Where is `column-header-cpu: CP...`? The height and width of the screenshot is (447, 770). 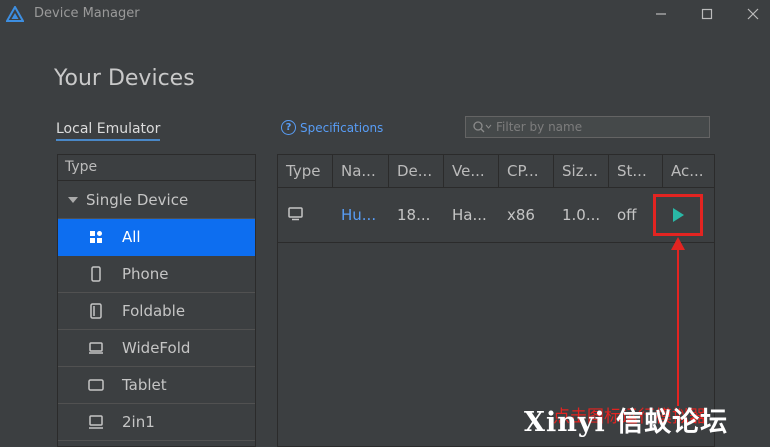 column-header-cpu: CP... is located at coordinates (526, 171).